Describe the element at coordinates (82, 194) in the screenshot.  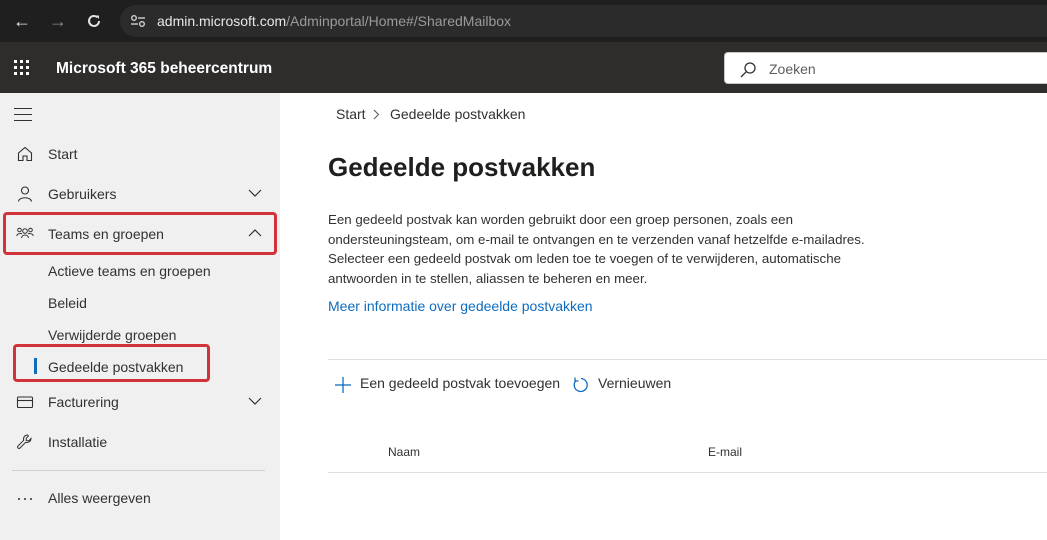
I see `sidebar-item-label: Gebruikers` at that location.